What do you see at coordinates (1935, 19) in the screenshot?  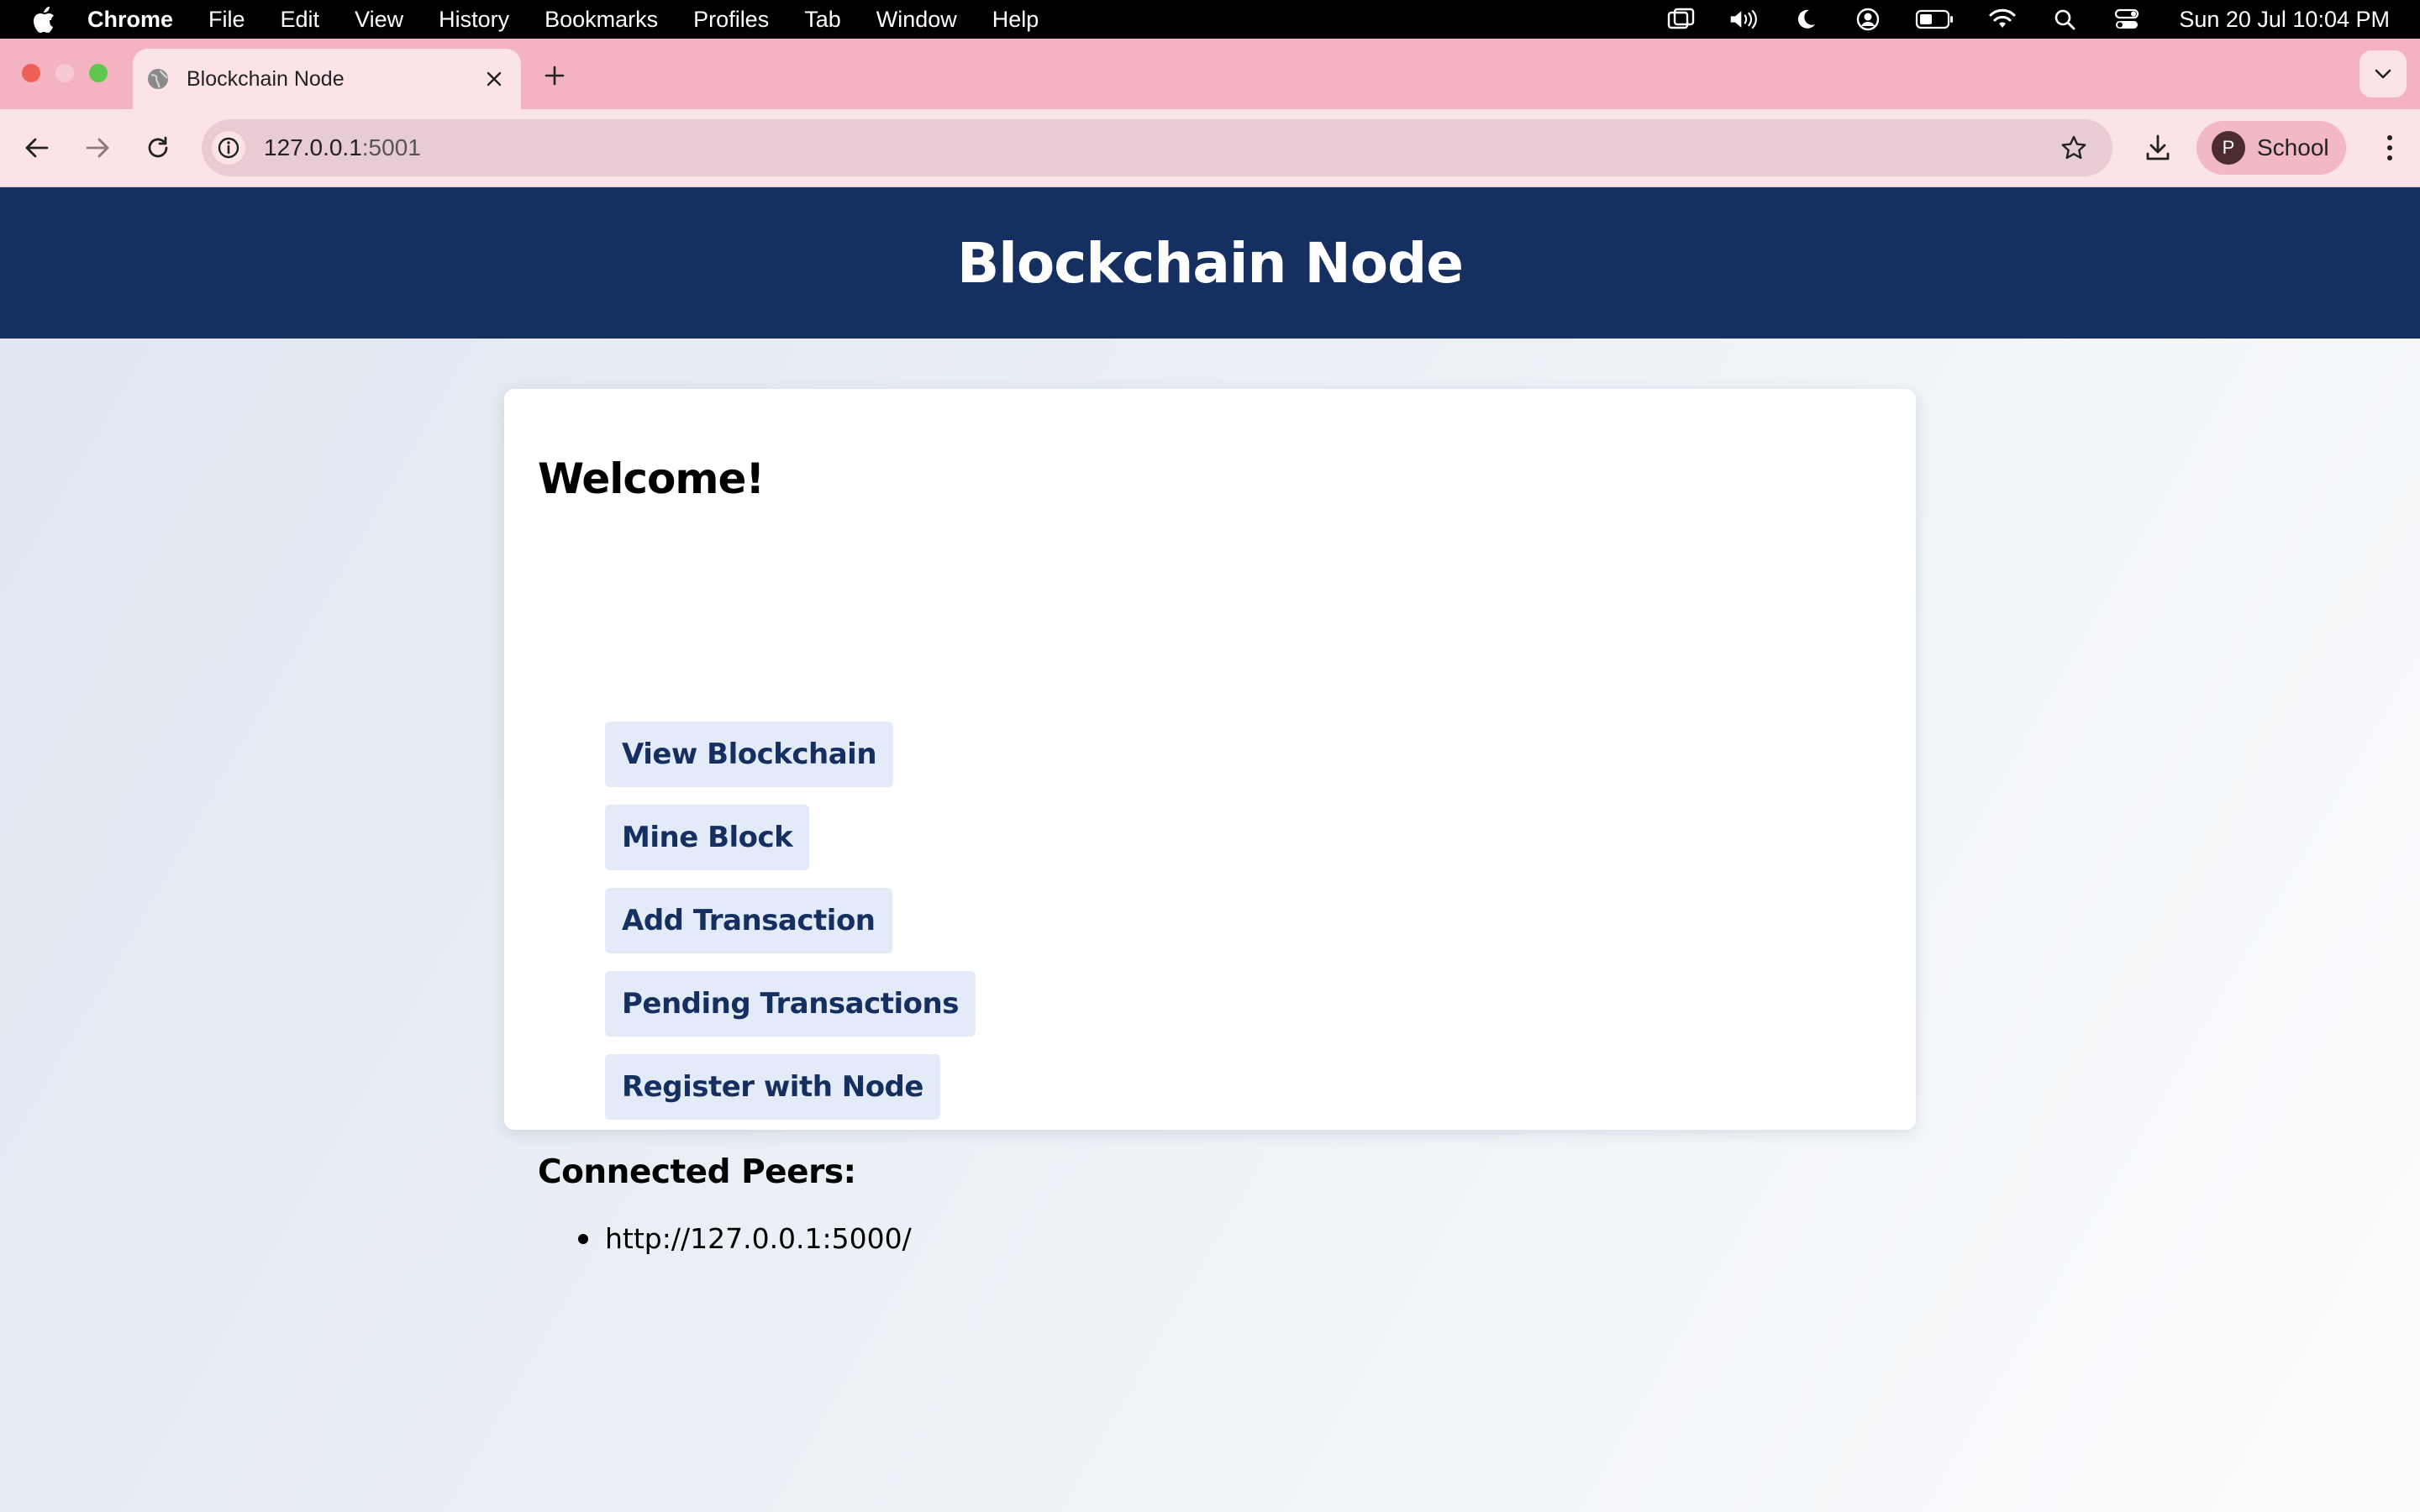 I see `battery-icon` at bounding box center [1935, 19].